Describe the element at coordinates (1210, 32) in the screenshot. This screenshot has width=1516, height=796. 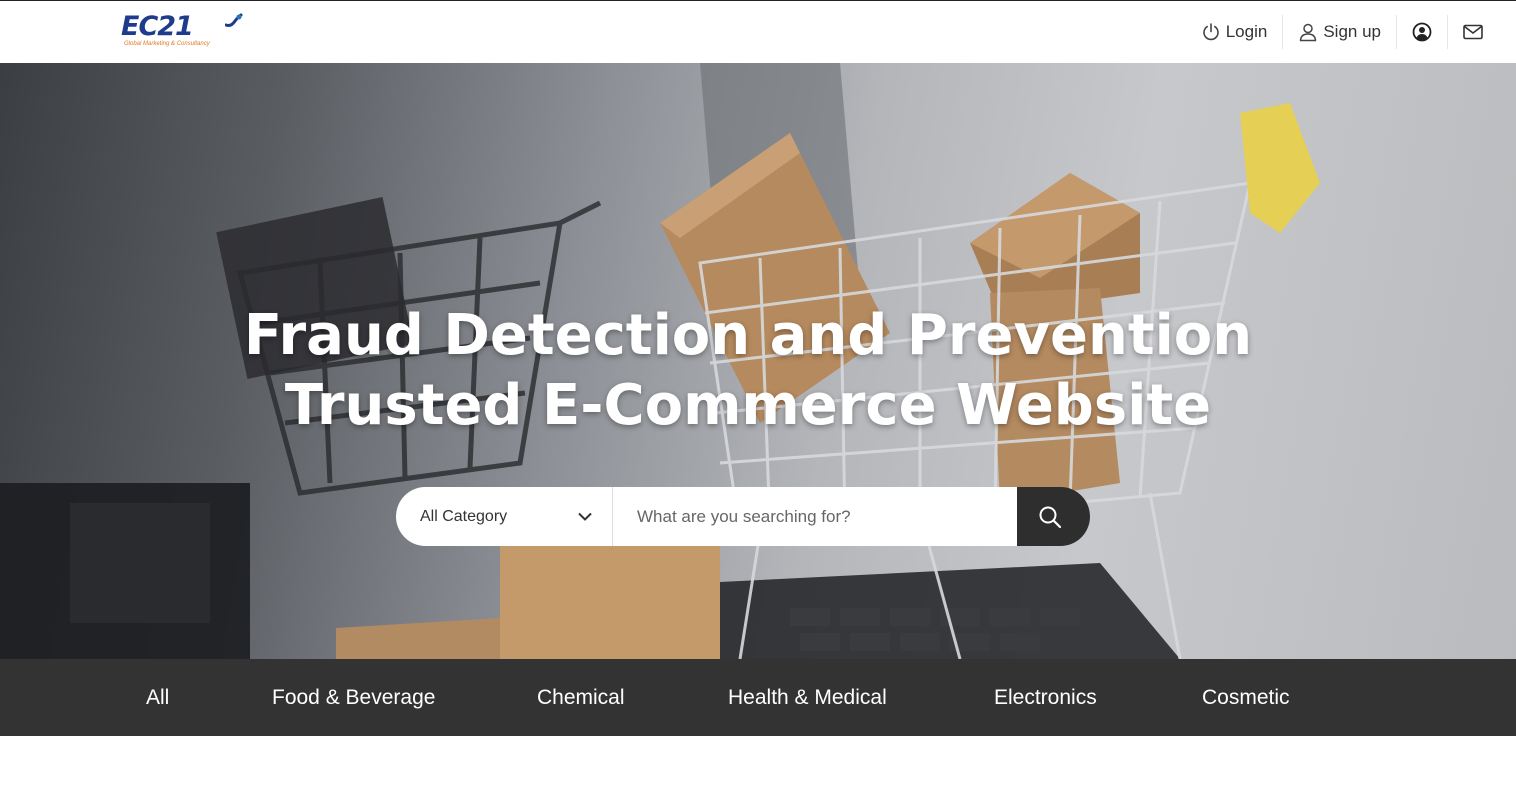
I see `power-icon` at that location.